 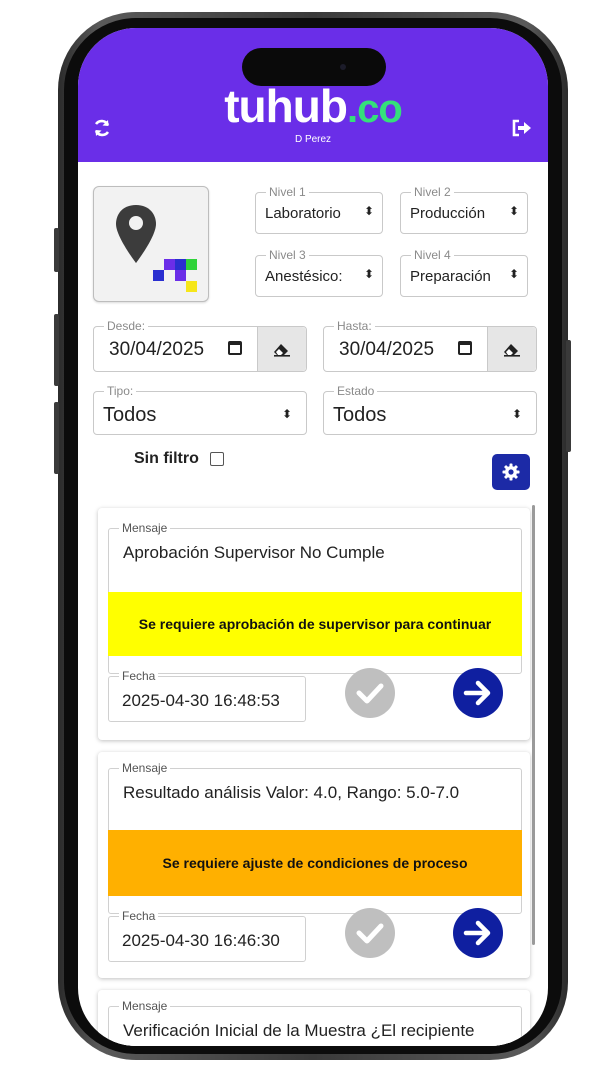 What do you see at coordinates (287, 255) in the screenshot?
I see `nivel3-label: Nivel 3` at bounding box center [287, 255].